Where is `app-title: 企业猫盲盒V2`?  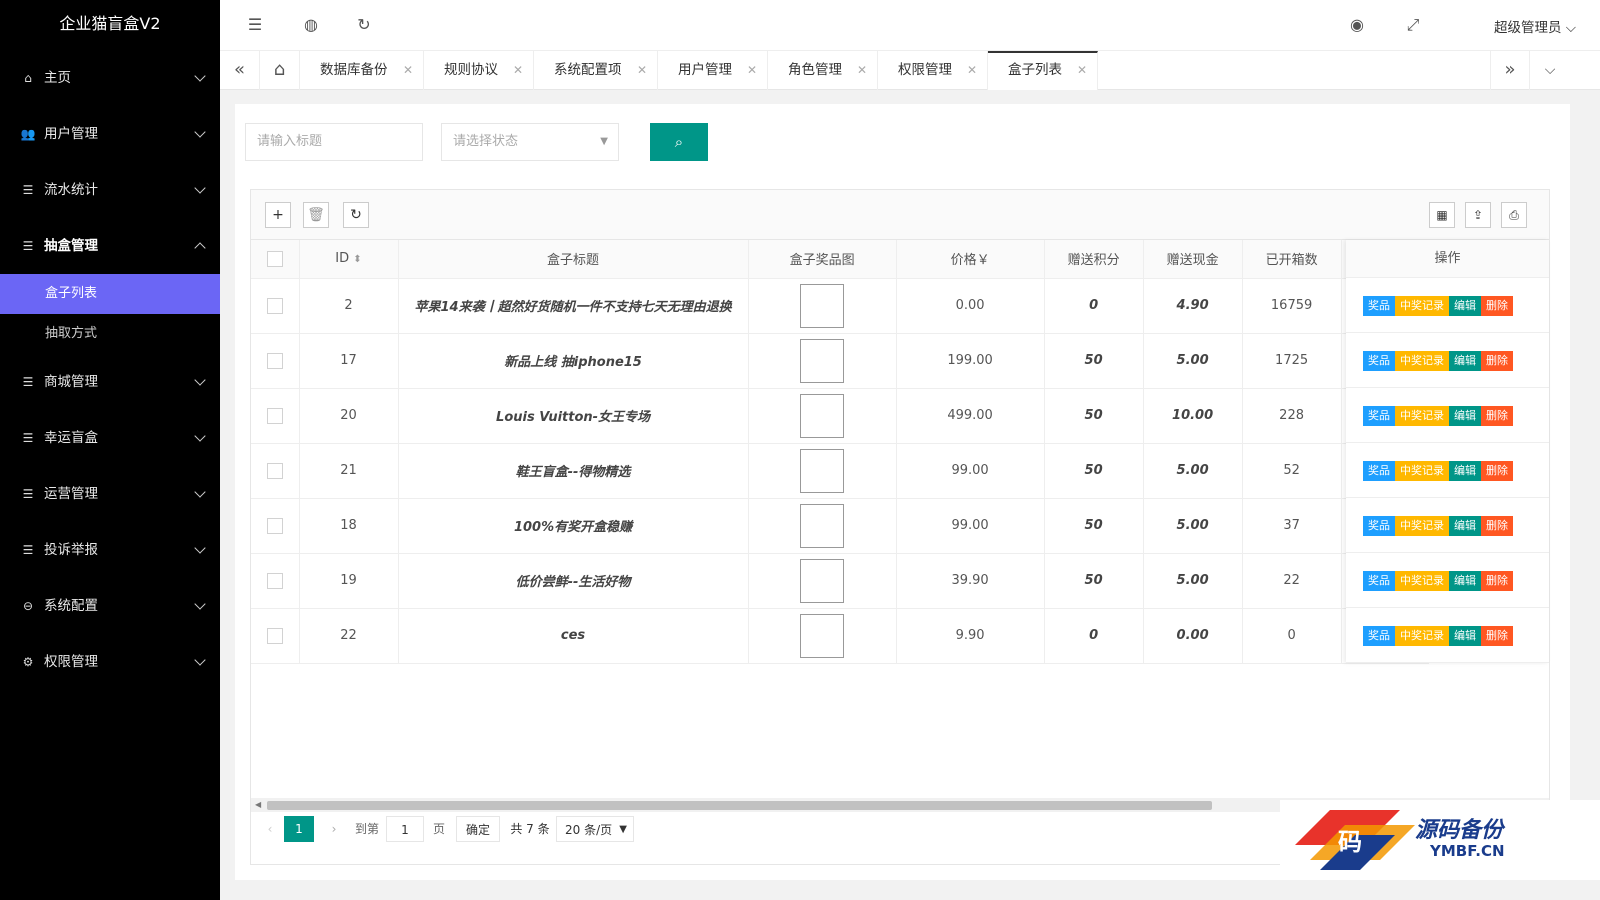 app-title: 企业猫盲盒V2 is located at coordinates (110, 23).